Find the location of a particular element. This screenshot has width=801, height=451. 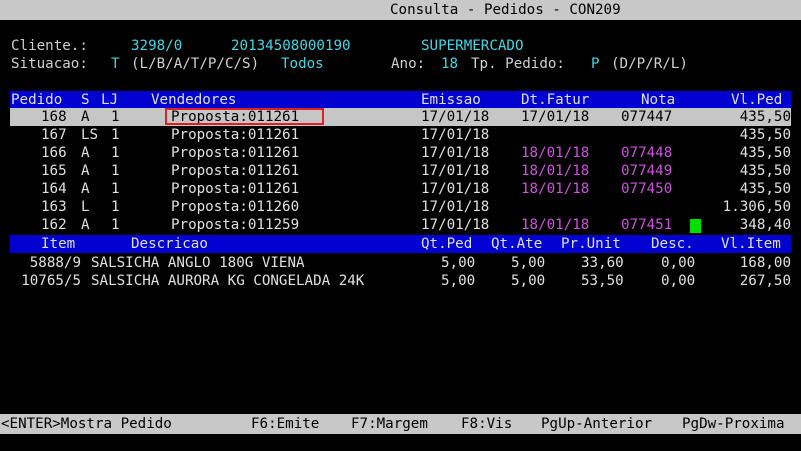

col-qt-ped: Qt.Ped is located at coordinates (447, 244).